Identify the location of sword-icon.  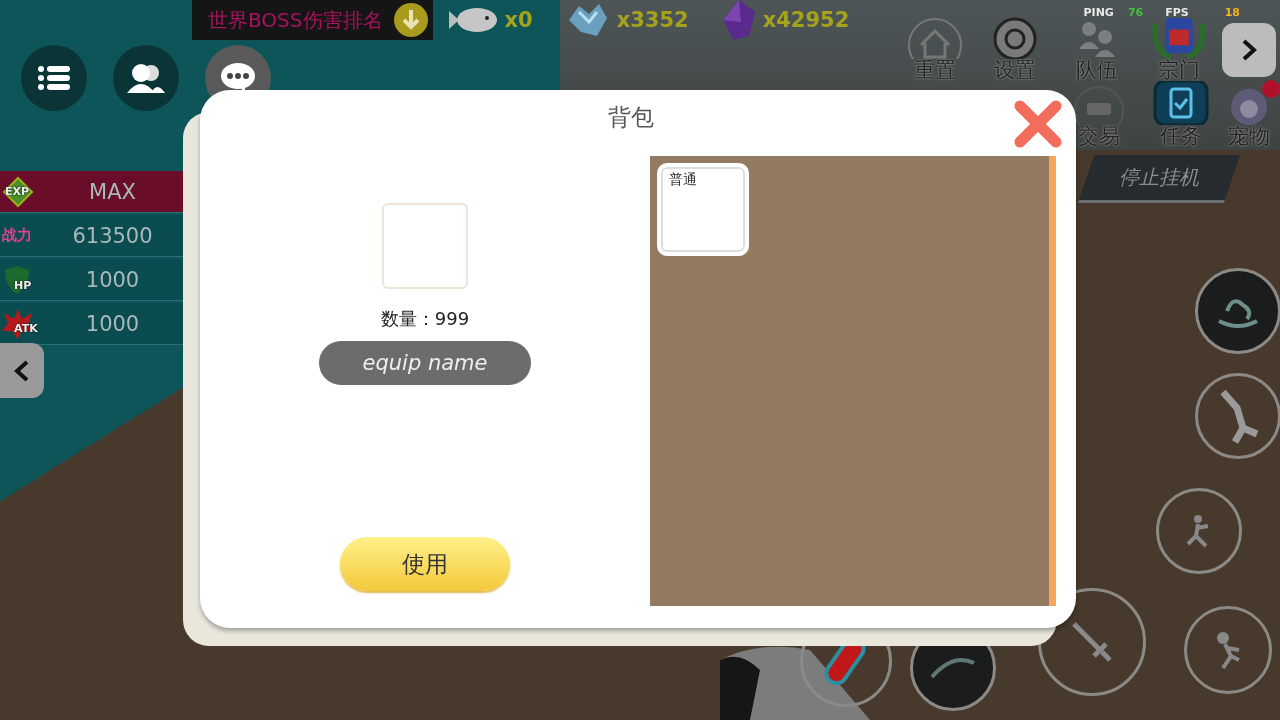
(1092, 642).